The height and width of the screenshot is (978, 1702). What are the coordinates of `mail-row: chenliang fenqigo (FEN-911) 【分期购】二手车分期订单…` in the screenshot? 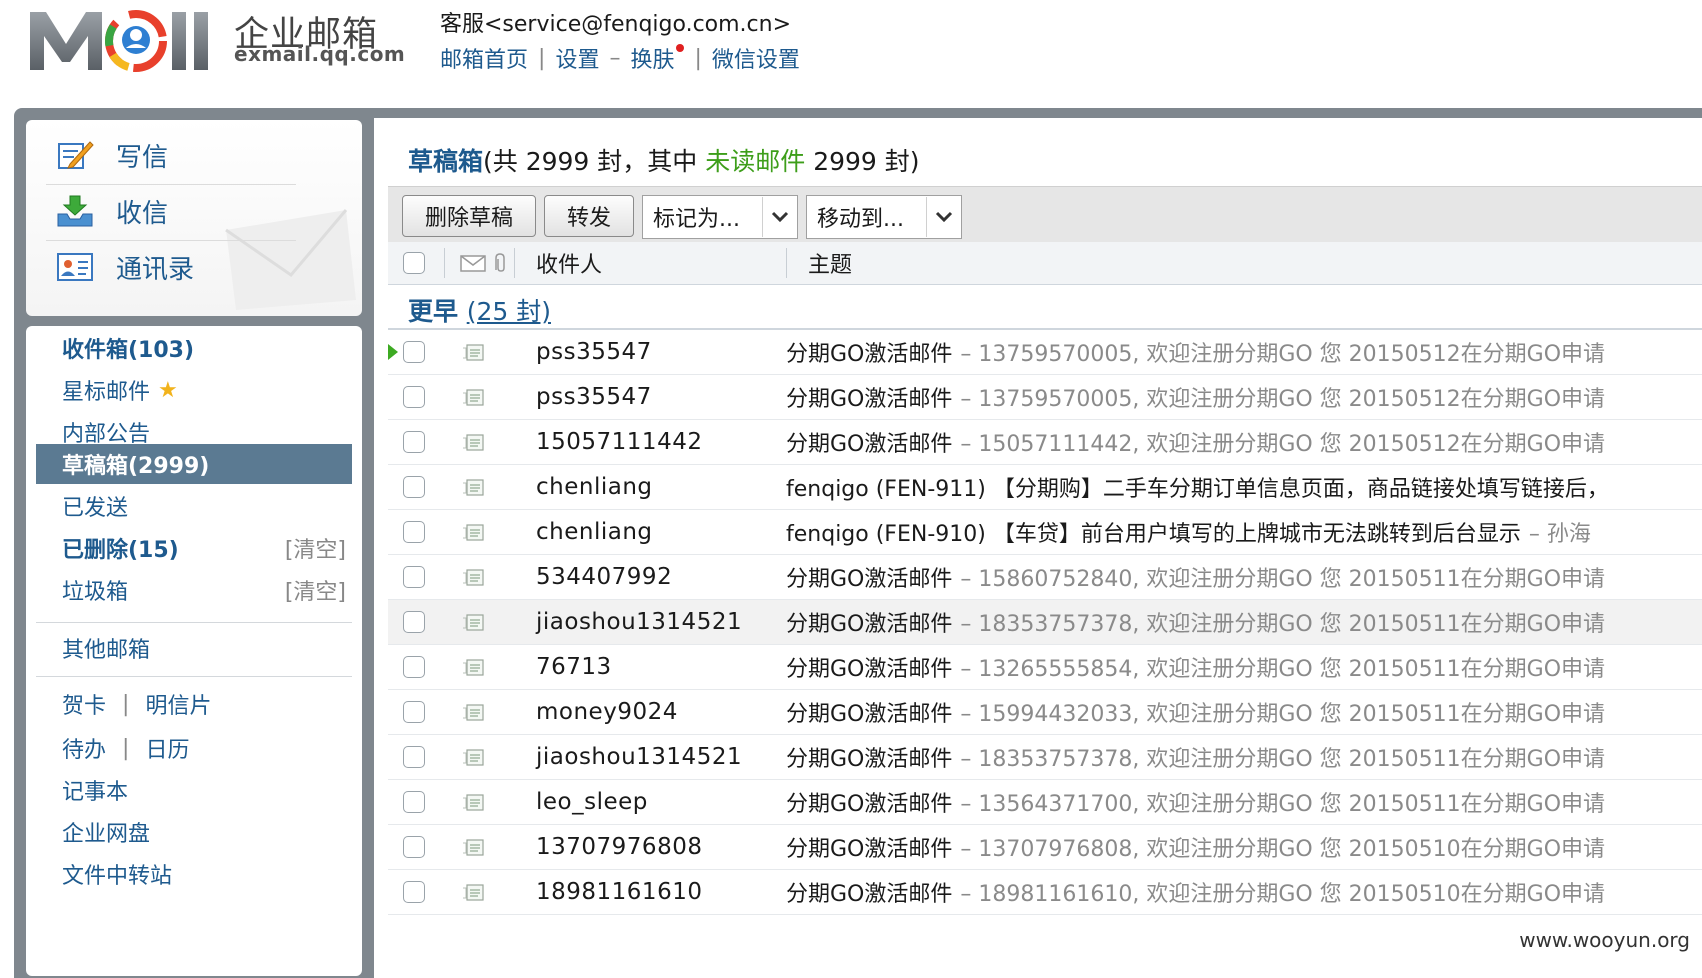 It's located at (1045, 487).